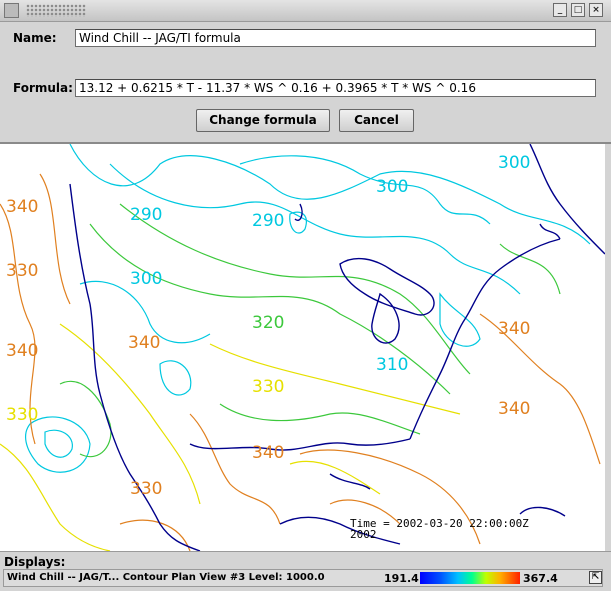 The image size is (611, 591). What do you see at coordinates (439, 523) in the screenshot?
I see `timestamp-line-1: Time = 2002-03-20 22:00:00Z` at bounding box center [439, 523].